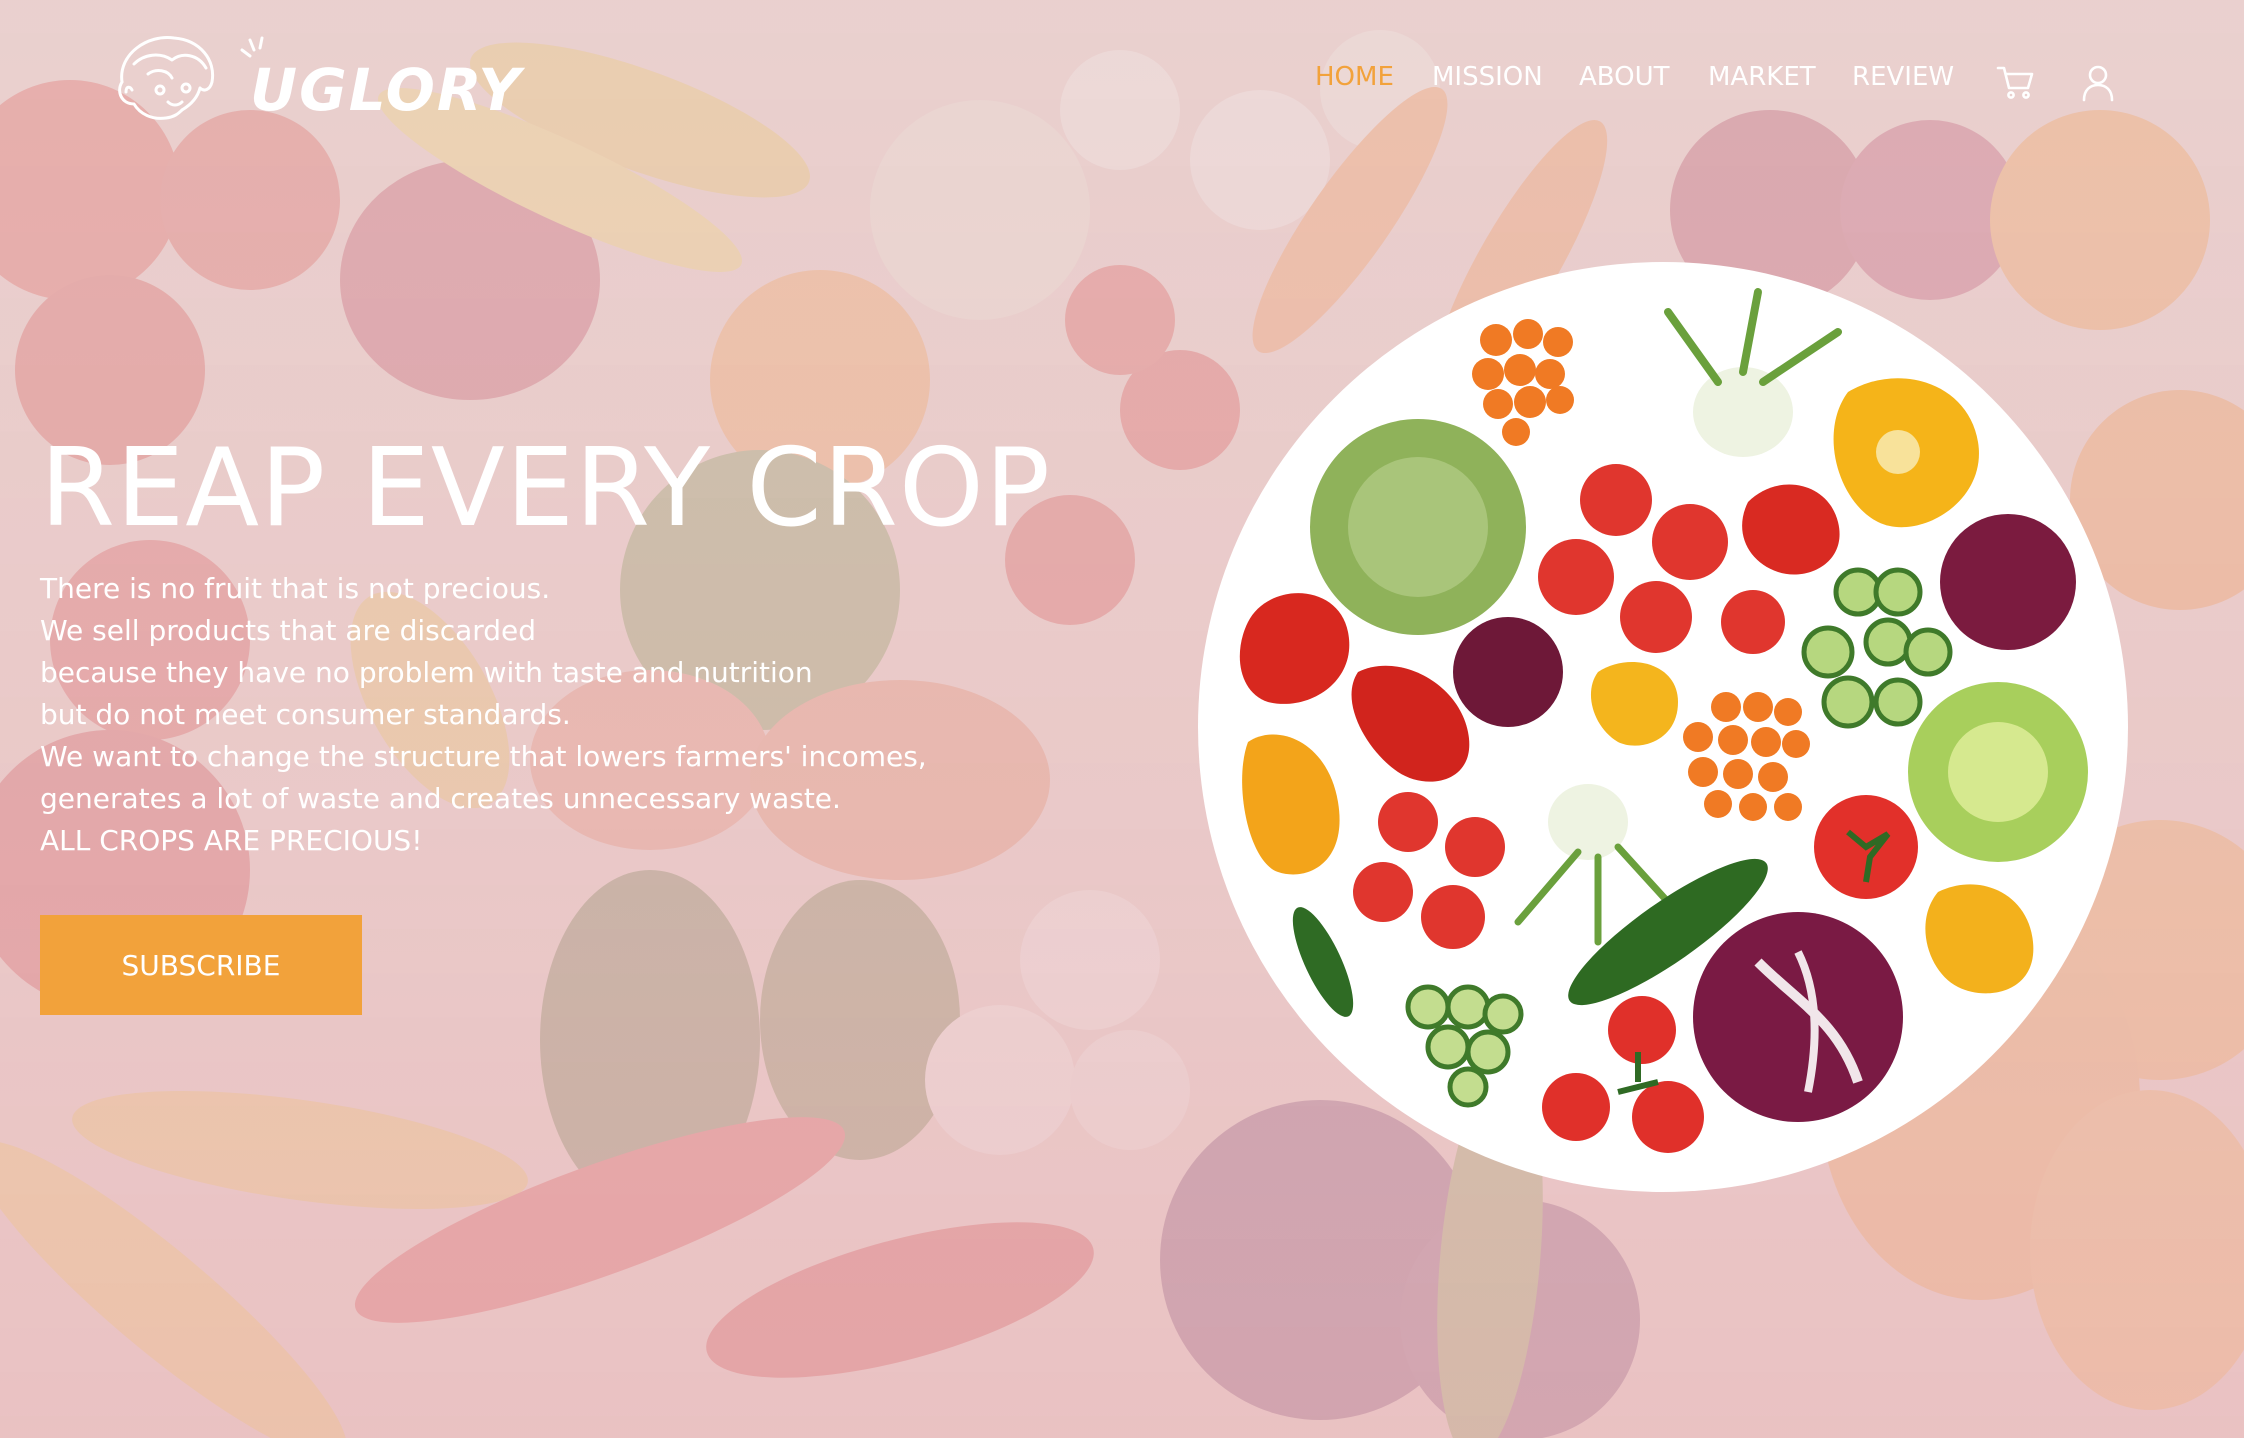 The width and height of the screenshot is (2244, 1438). I want to click on user-icon, so click(2098, 83).